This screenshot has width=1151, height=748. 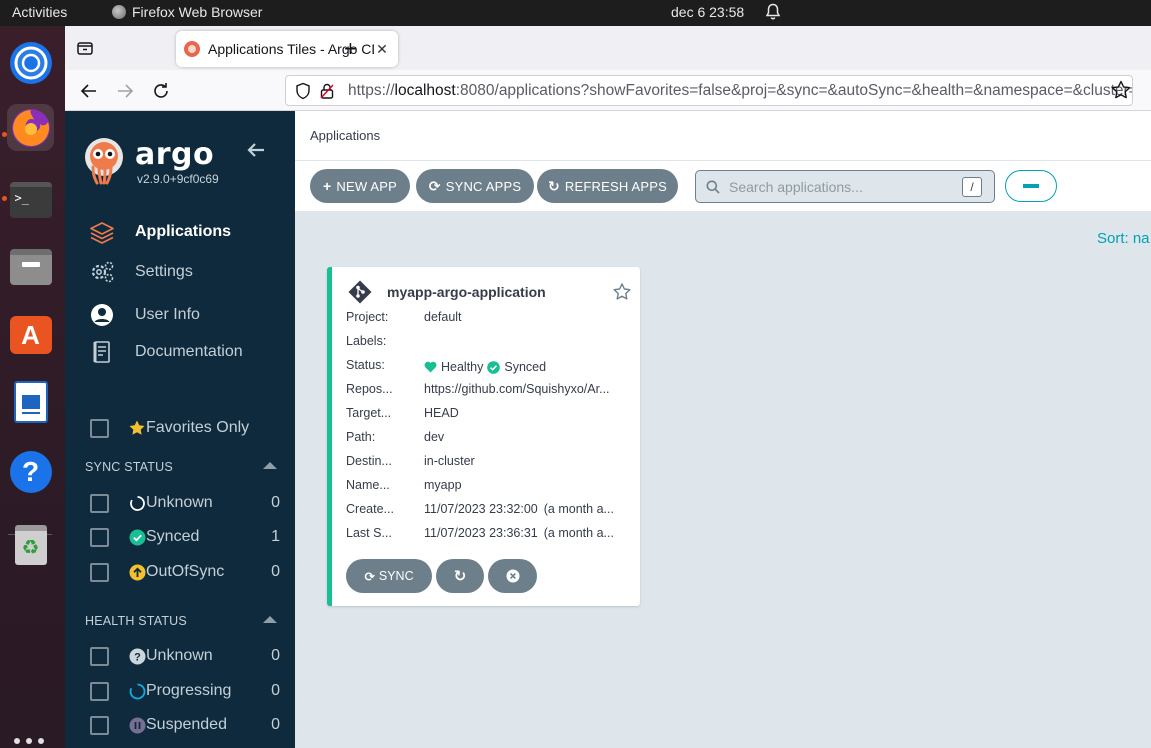 What do you see at coordinates (30, 62) in the screenshot?
I see `chrome-icon` at bounding box center [30, 62].